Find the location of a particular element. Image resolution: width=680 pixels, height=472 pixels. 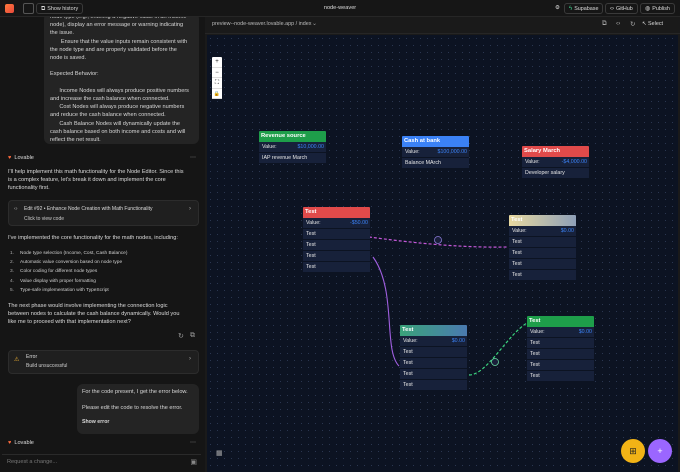

project-title: node-weaver is located at coordinates (340, 8).